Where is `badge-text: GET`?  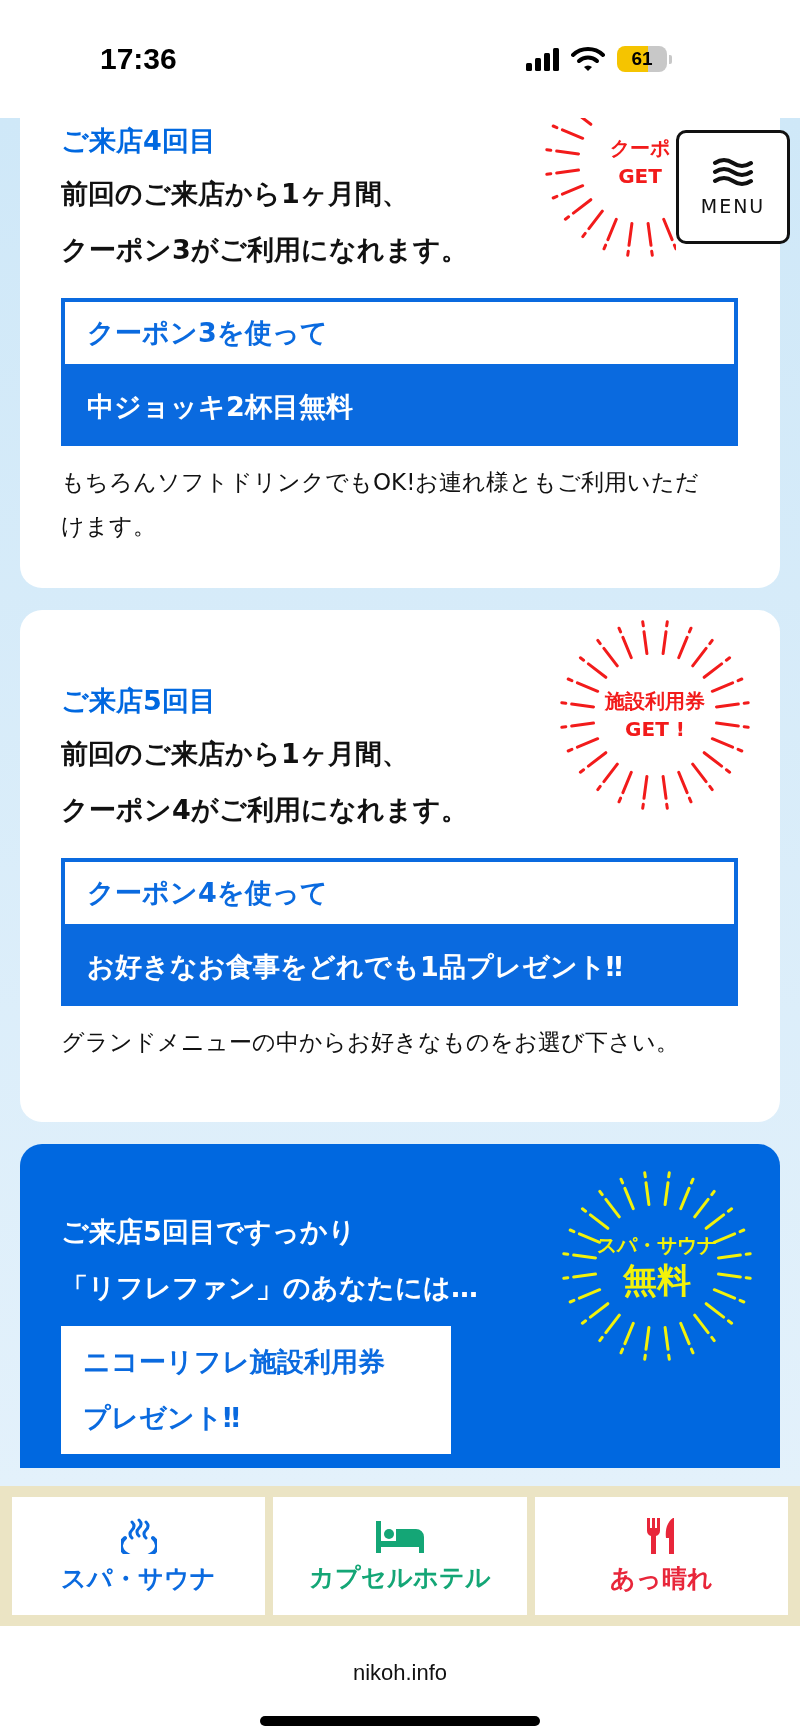 badge-text: GET is located at coordinates (640, 176).